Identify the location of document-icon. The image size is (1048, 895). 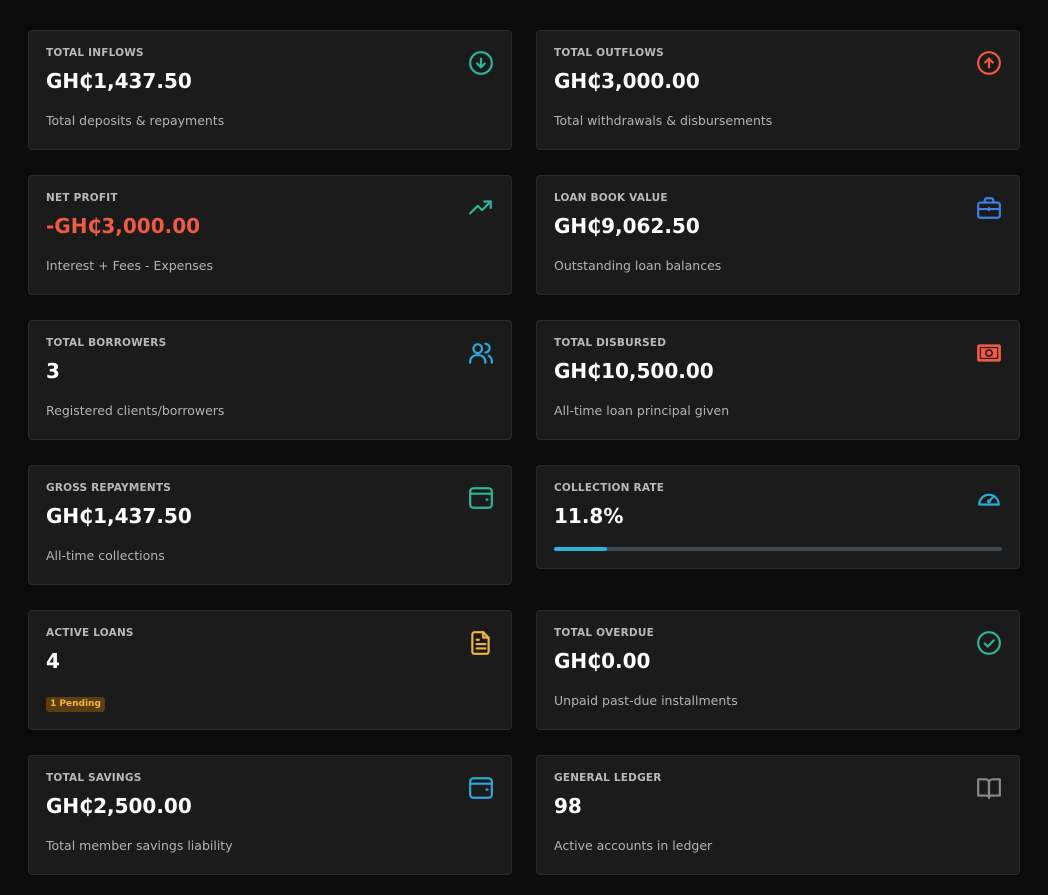
(481, 643).